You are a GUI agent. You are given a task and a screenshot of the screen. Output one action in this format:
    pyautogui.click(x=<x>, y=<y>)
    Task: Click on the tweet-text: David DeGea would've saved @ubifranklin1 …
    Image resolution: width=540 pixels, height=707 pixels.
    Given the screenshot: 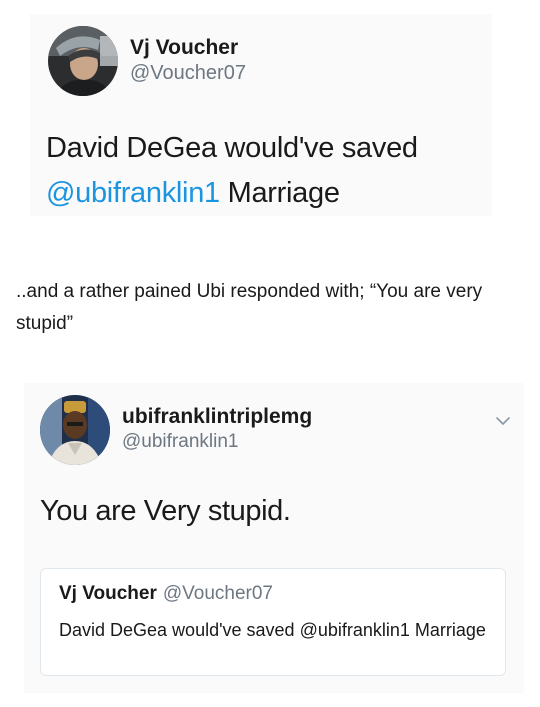 What is the action you would take?
    pyautogui.click(x=266, y=171)
    